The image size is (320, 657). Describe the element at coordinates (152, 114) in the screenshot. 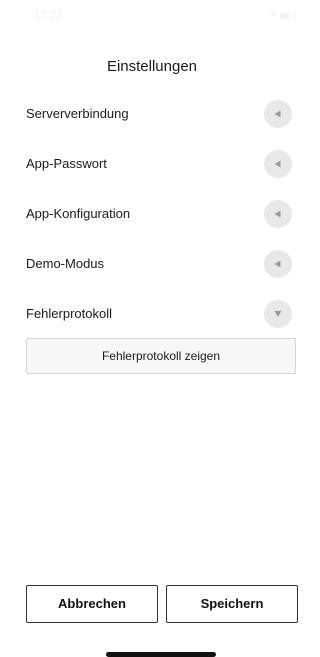

I see `setting-row-serververbindung: Serververbindung` at that location.